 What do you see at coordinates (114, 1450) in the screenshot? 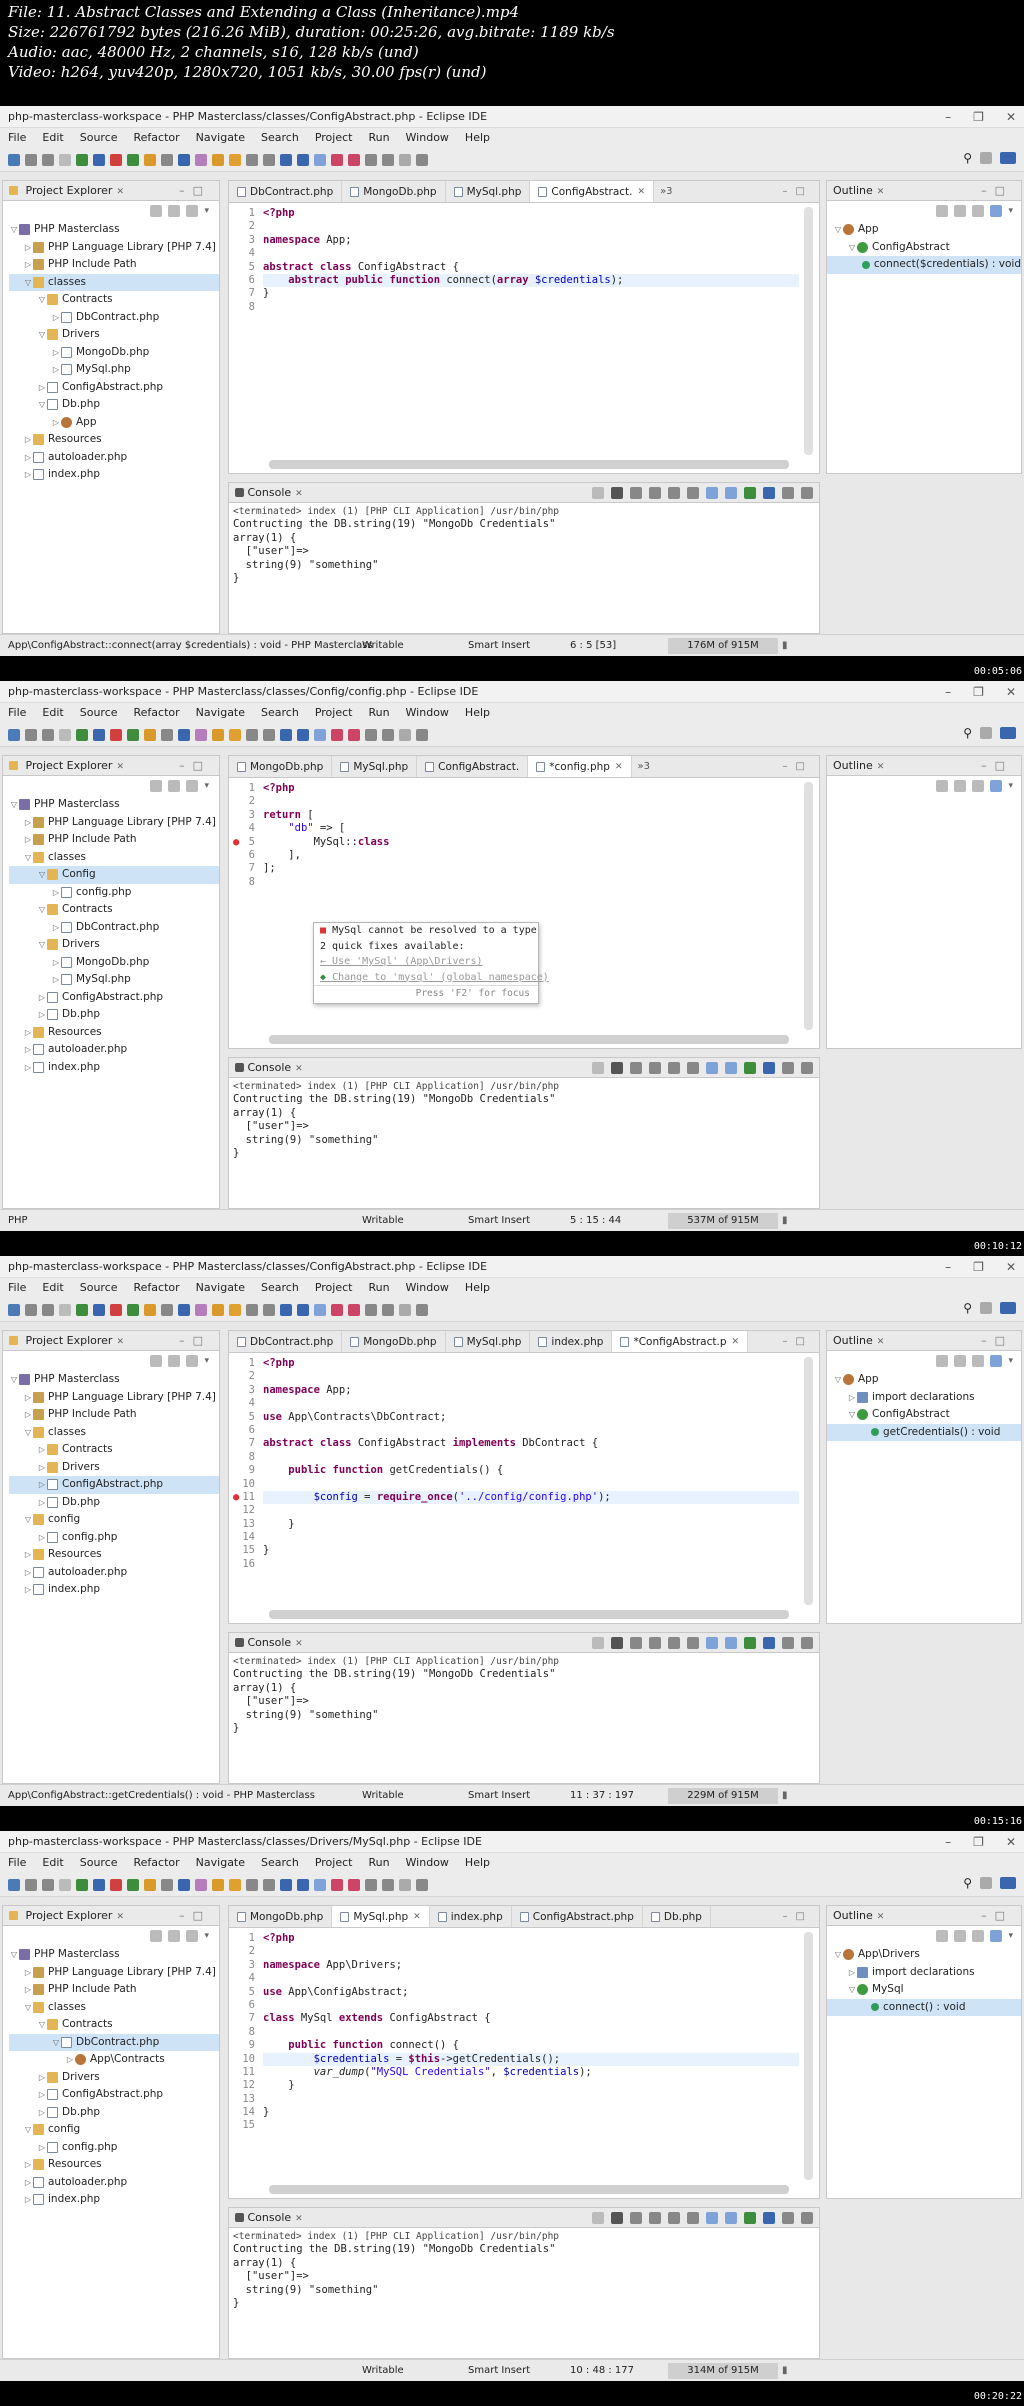
I see `tree-item: ▷ Contracts` at bounding box center [114, 1450].